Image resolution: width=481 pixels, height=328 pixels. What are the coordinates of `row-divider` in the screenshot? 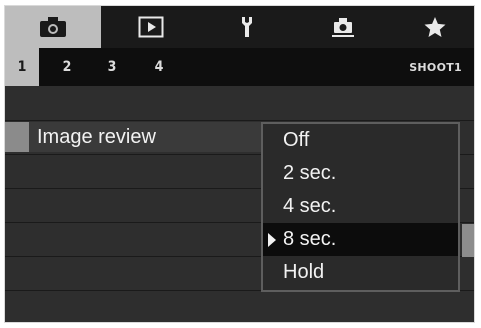 It's located at (239, 120).